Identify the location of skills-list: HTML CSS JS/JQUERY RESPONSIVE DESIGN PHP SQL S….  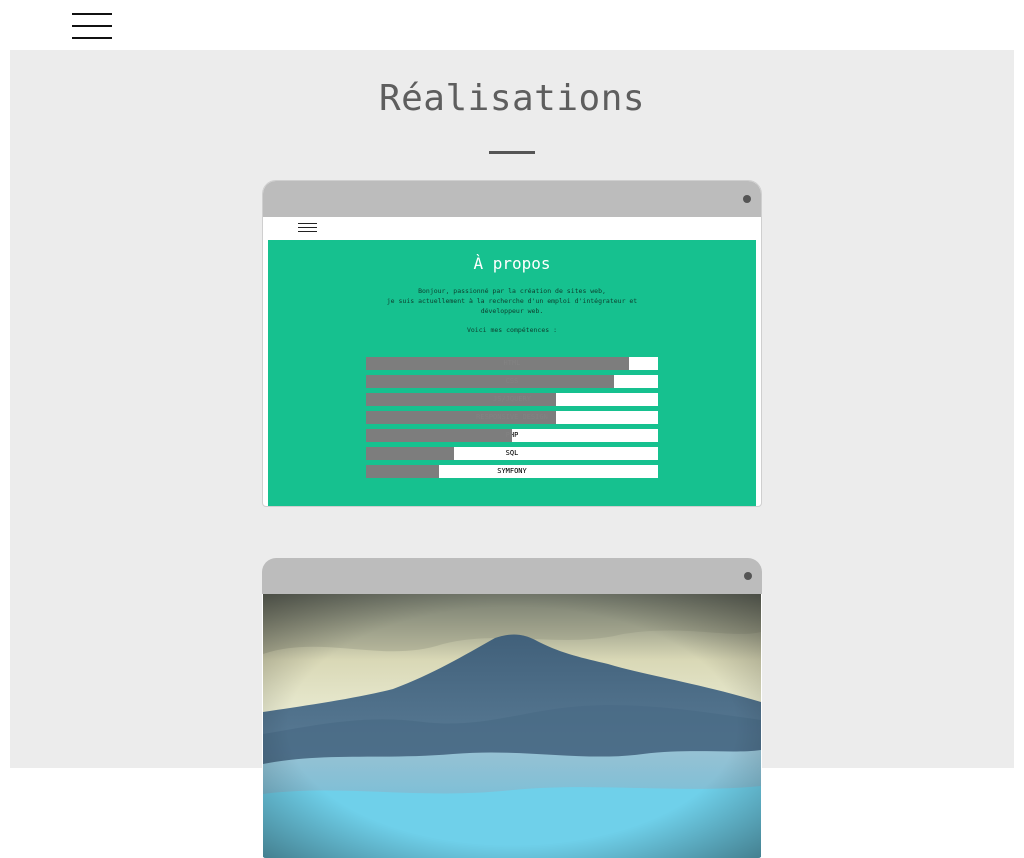
(512, 420).